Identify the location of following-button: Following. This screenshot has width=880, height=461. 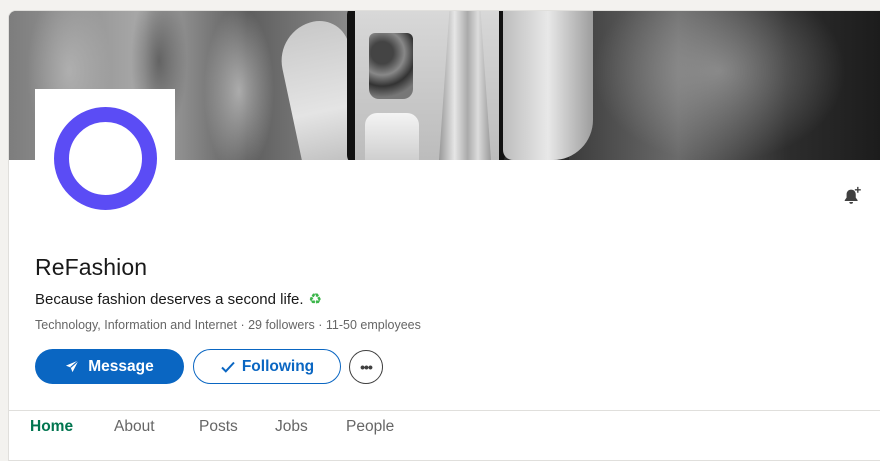
(267, 366).